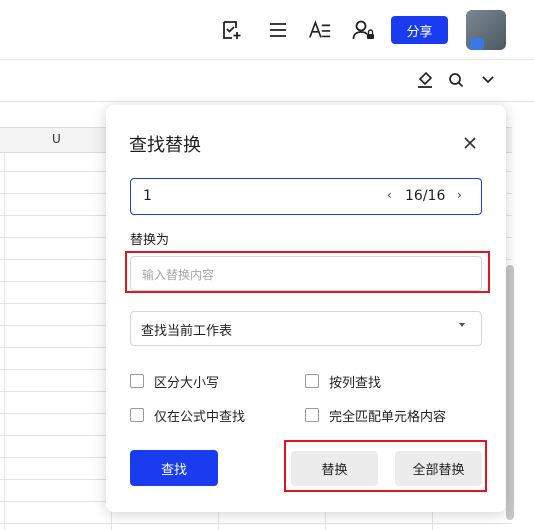 Image resolution: width=534 pixels, height=530 pixels. I want to click on checkbox-formulas-only, so click(137, 415).